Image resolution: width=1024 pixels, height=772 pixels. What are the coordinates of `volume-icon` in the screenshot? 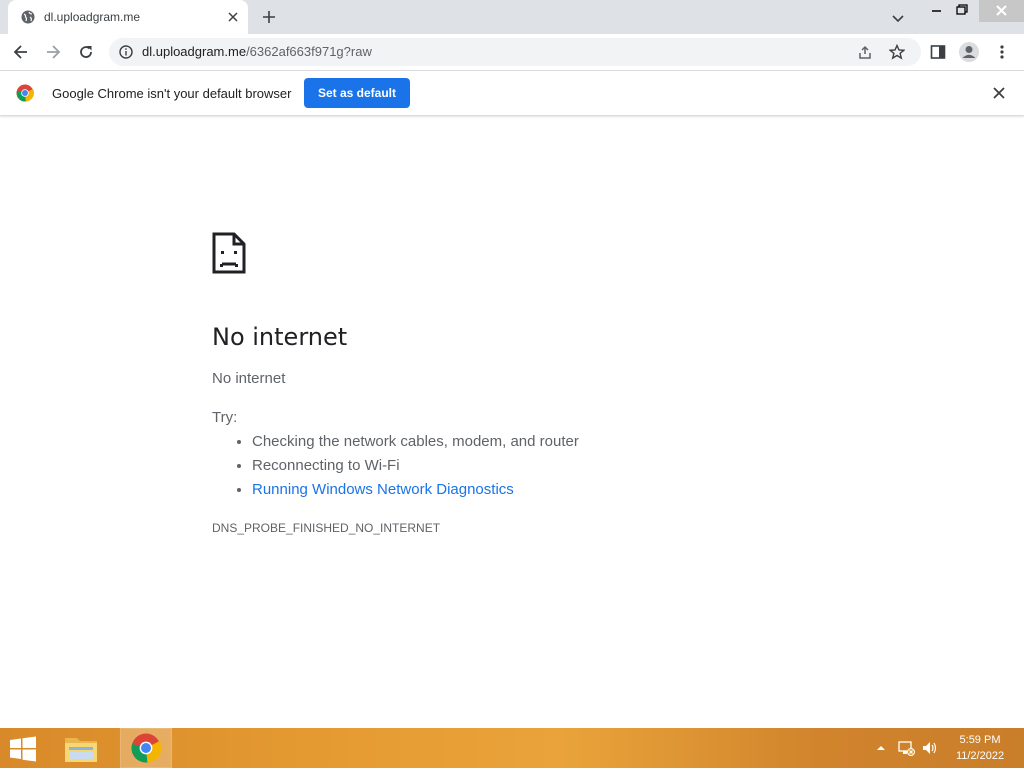 It's located at (930, 748).